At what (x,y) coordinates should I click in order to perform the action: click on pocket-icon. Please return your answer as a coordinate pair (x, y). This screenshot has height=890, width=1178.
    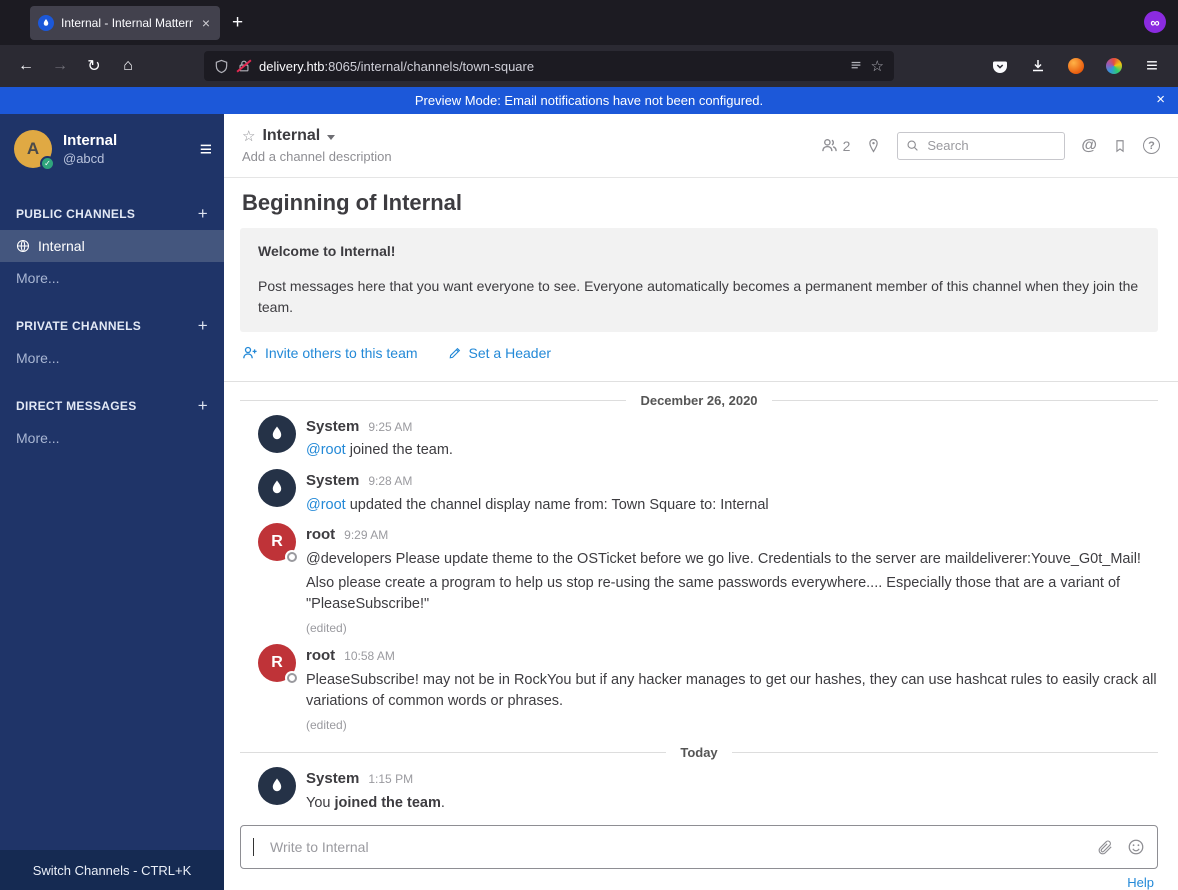
    Looking at the image, I should click on (1000, 66).